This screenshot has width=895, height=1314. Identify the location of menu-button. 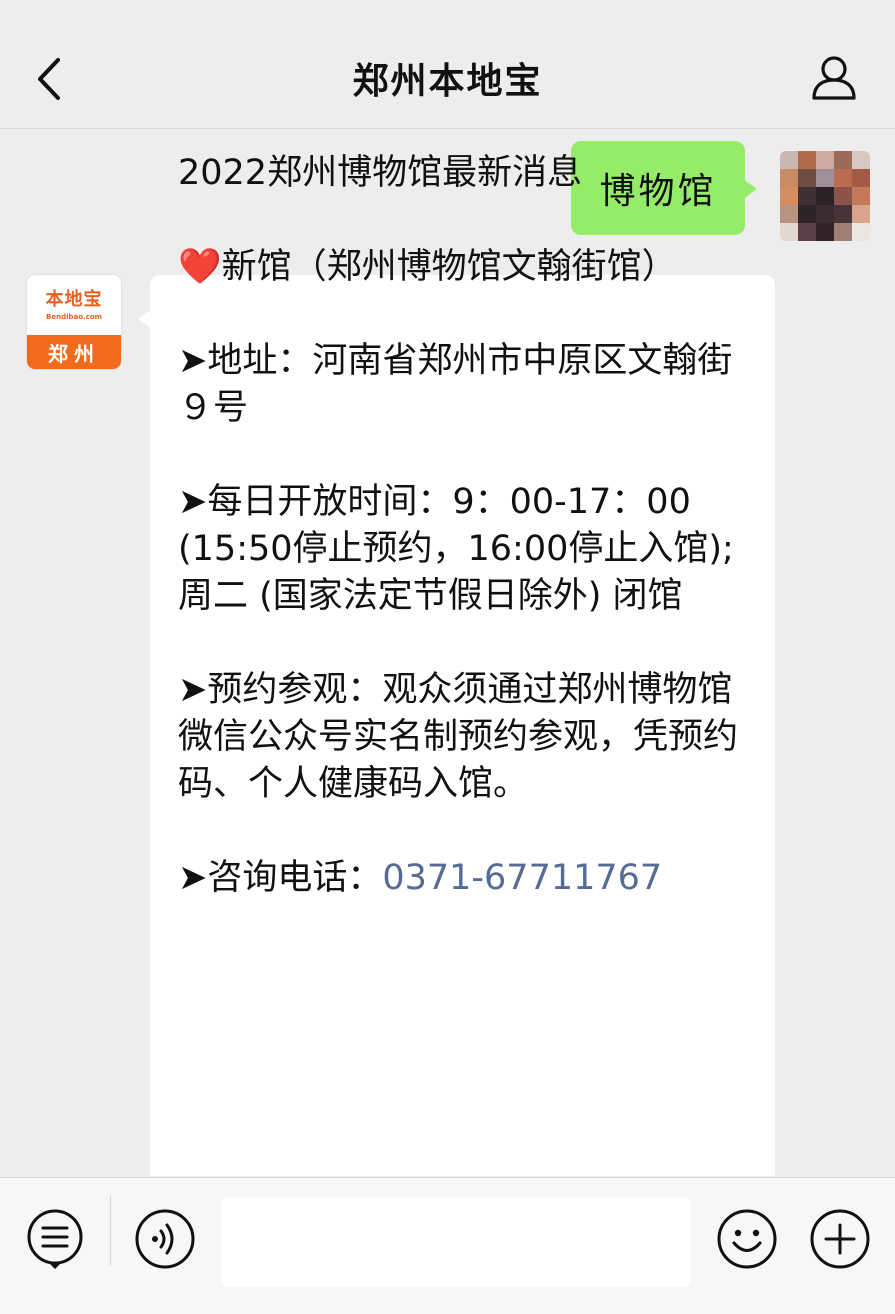
(55, 1239).